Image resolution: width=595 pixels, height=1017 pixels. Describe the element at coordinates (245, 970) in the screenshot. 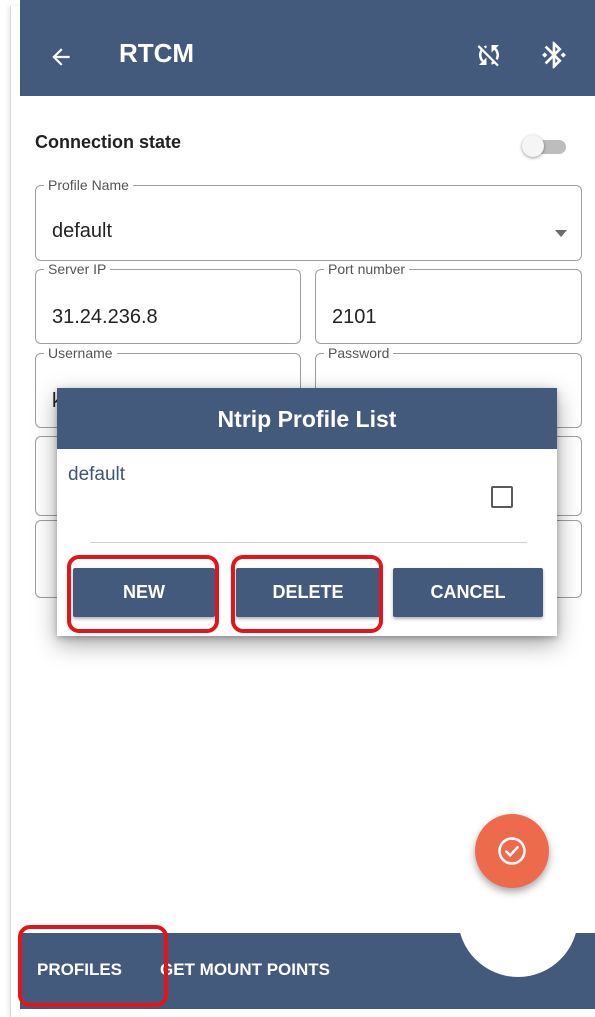

I see `get-mount-points-button: GET MOUNT POINTS` at that location.